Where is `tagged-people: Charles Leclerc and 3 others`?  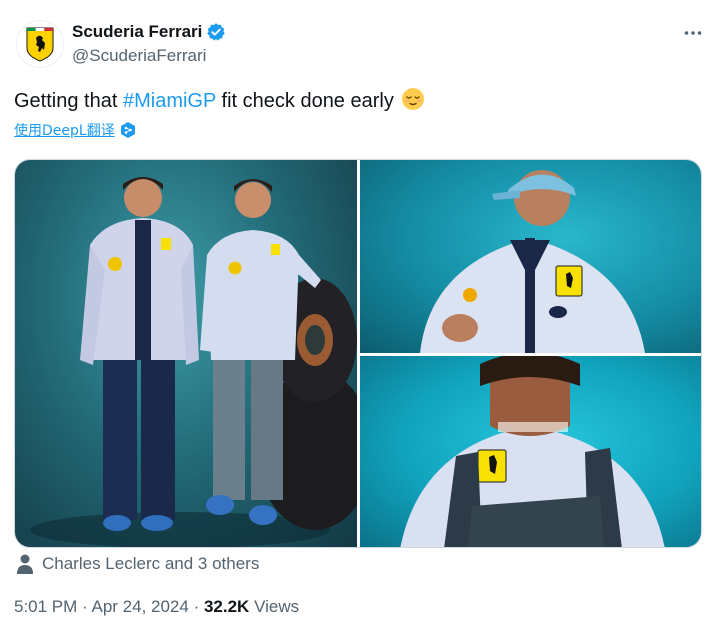 tagged-people: Charles Leclerc and 3 others is located at coordinates (137, 564).